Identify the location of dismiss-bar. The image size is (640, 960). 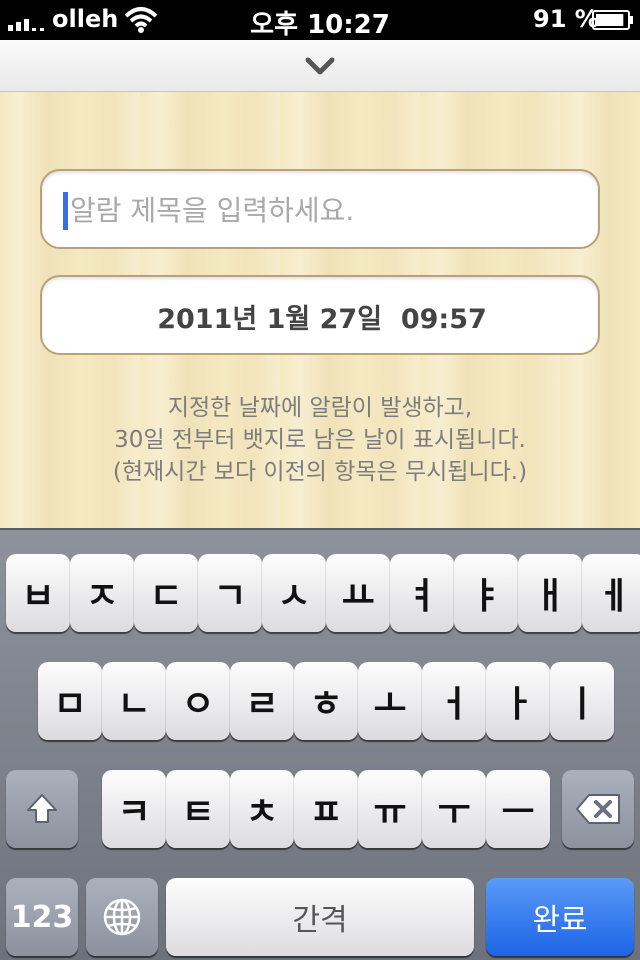
(320, 66).